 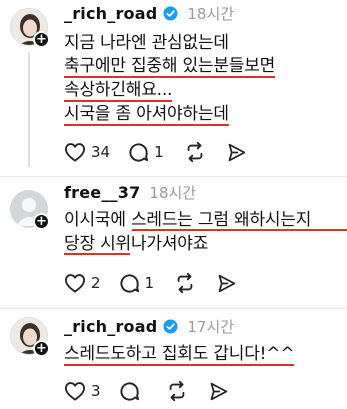 What do you see at coordinates (136, 244) in the screenshot?
I see `post-text-line: 당장 시위나가셔야죠` at bounding box center [136, 244].